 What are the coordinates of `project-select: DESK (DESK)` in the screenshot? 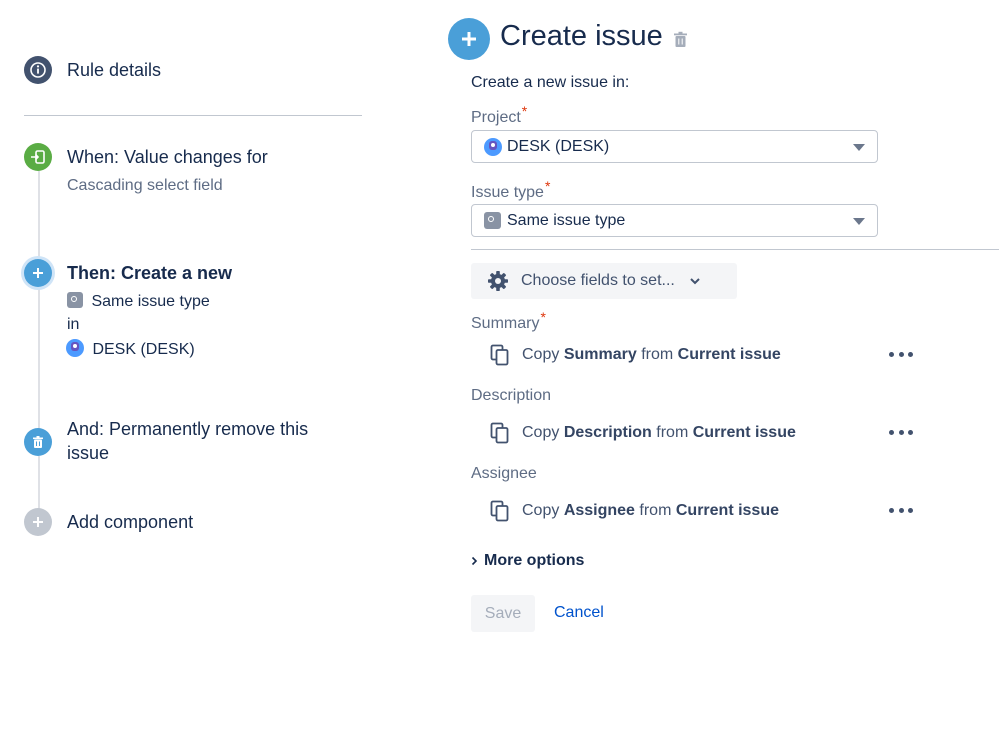 It's located at (674, 146).